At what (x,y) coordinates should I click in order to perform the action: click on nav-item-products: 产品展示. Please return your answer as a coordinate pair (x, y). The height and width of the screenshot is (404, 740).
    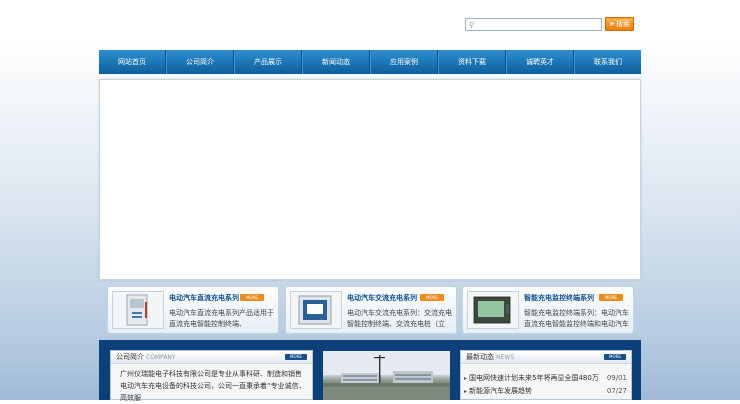
    Looking at the image, I should click on (268, 62).